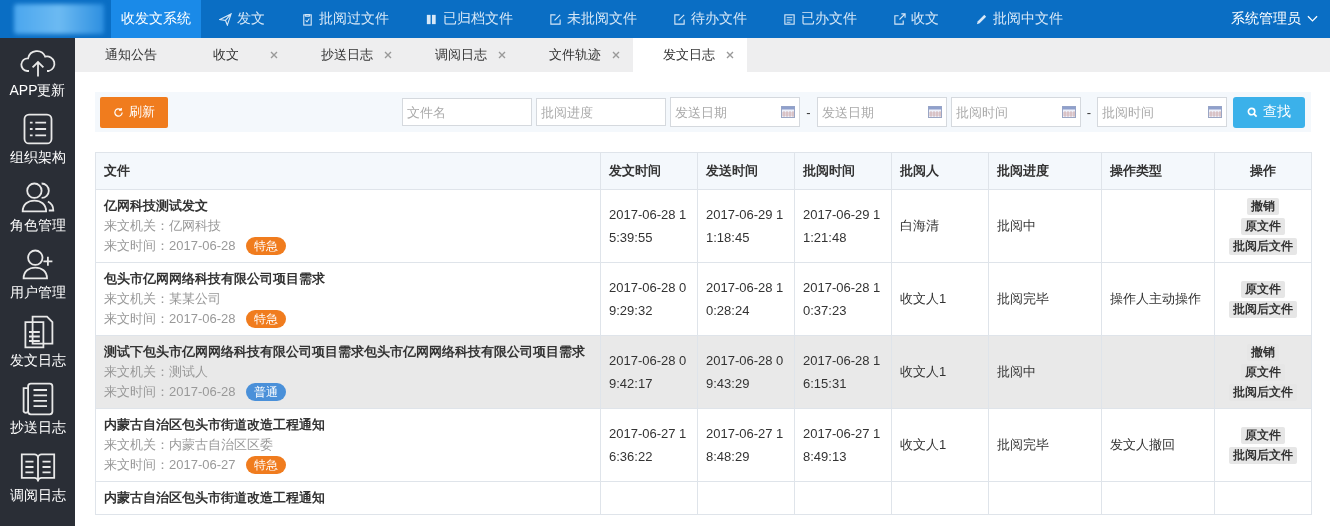 The height and width of the screenshot is (526, 1330). What do you see at coordinates (1142, 444) in the screenshot?
I see `operation-type: 发文人撤回` at bounding box center [1142, 444].